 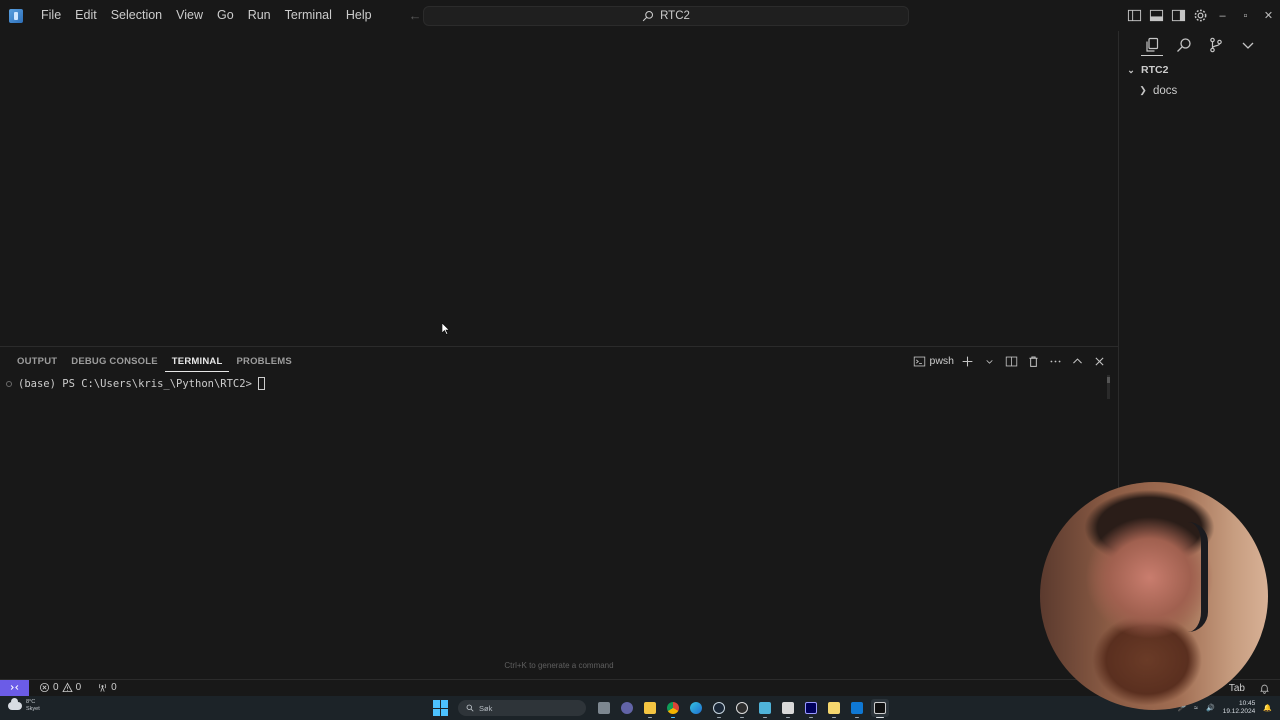 What do you see at coordinates (941, 361) in the screenshot?
I see `terminal-profile-label: pwsh` at bounding box center [941, 361].